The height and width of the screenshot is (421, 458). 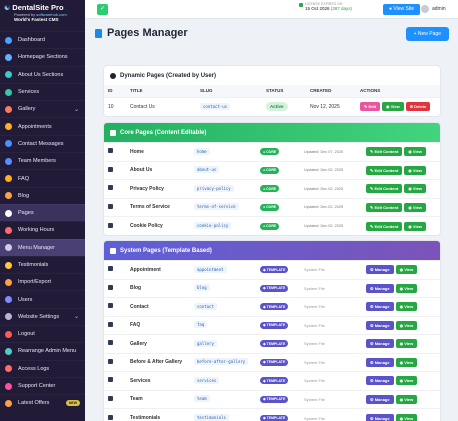 I want to click on row-slug: blog, so click(x=202, y=288).